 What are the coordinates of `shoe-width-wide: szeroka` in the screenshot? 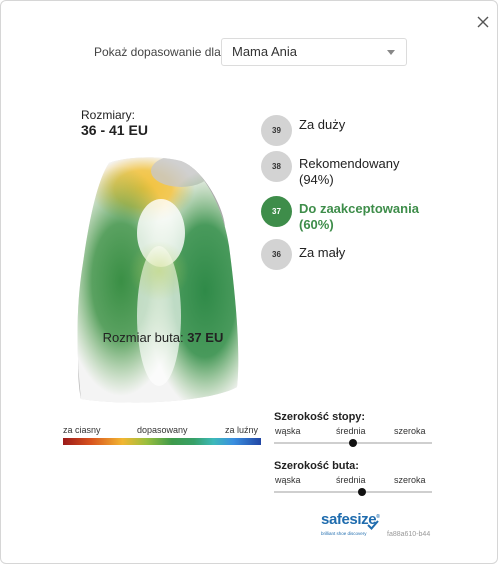 It's located at (410, 480).